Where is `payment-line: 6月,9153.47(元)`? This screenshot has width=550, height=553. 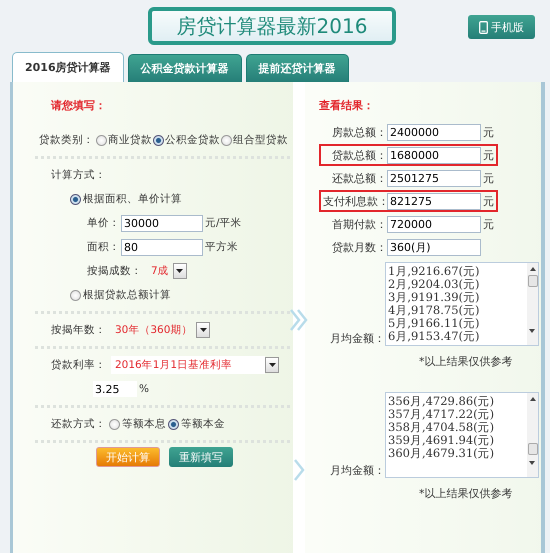
payment-line: 6月,9153.47(元) is located at coordinates (434, 336).